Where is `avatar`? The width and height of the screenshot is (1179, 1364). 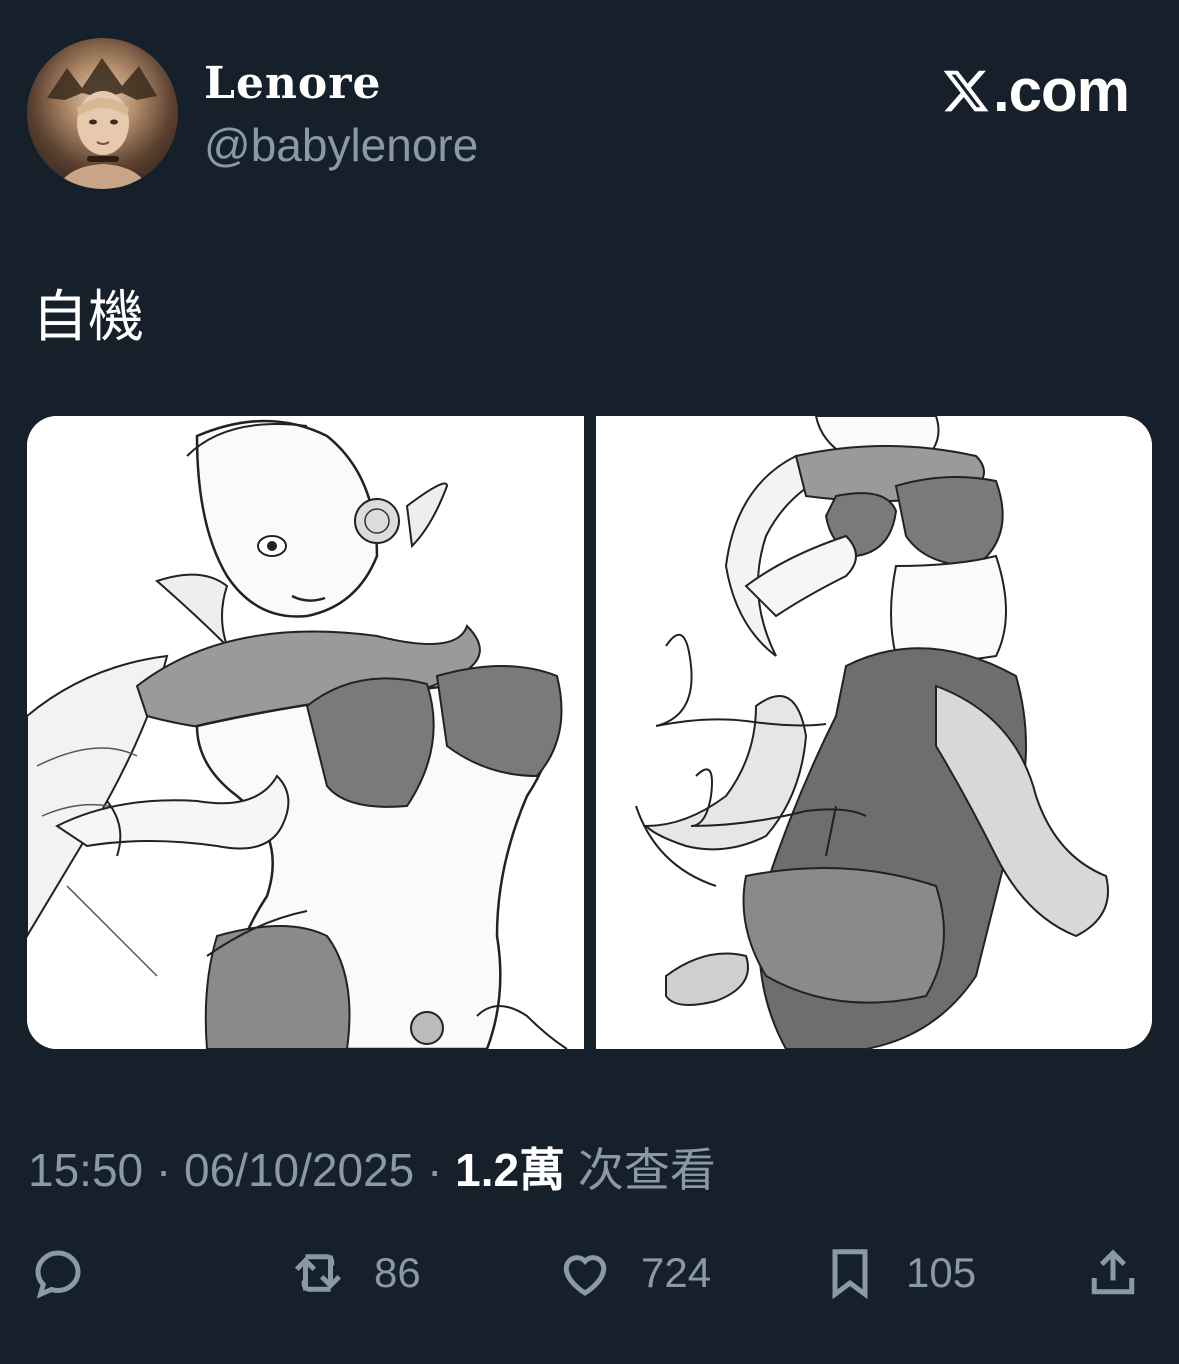 avatar is located at coordinates (102, 113).